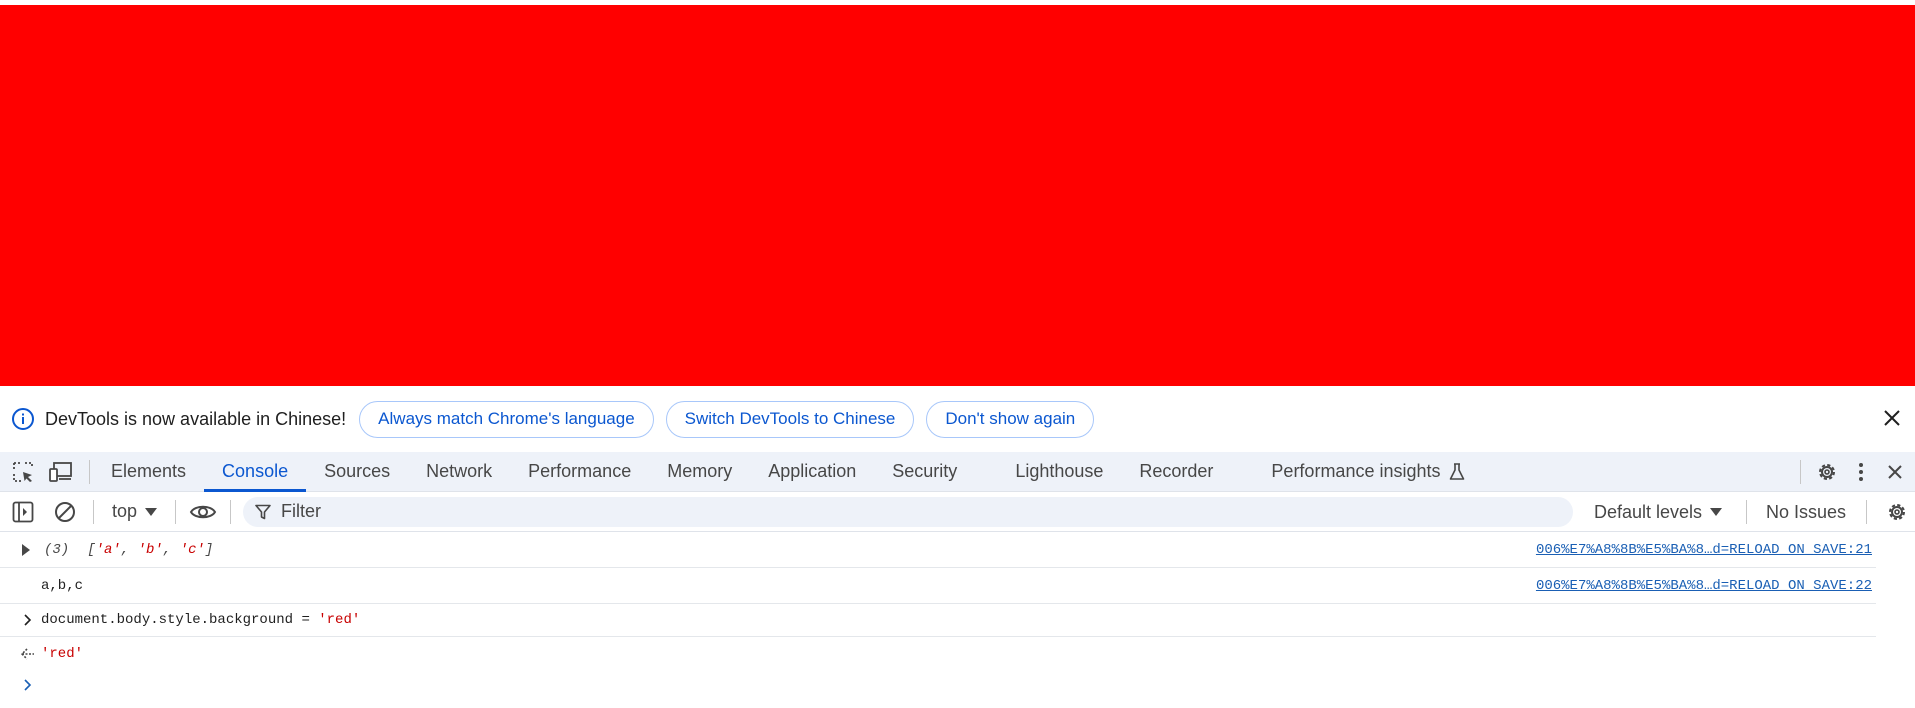 The width and height of the screenshot is (1915, 708). What do you see at coordinates (459, 471) in the screenshot?
I see `tab-network: Network` at bounding box center [459, 471].